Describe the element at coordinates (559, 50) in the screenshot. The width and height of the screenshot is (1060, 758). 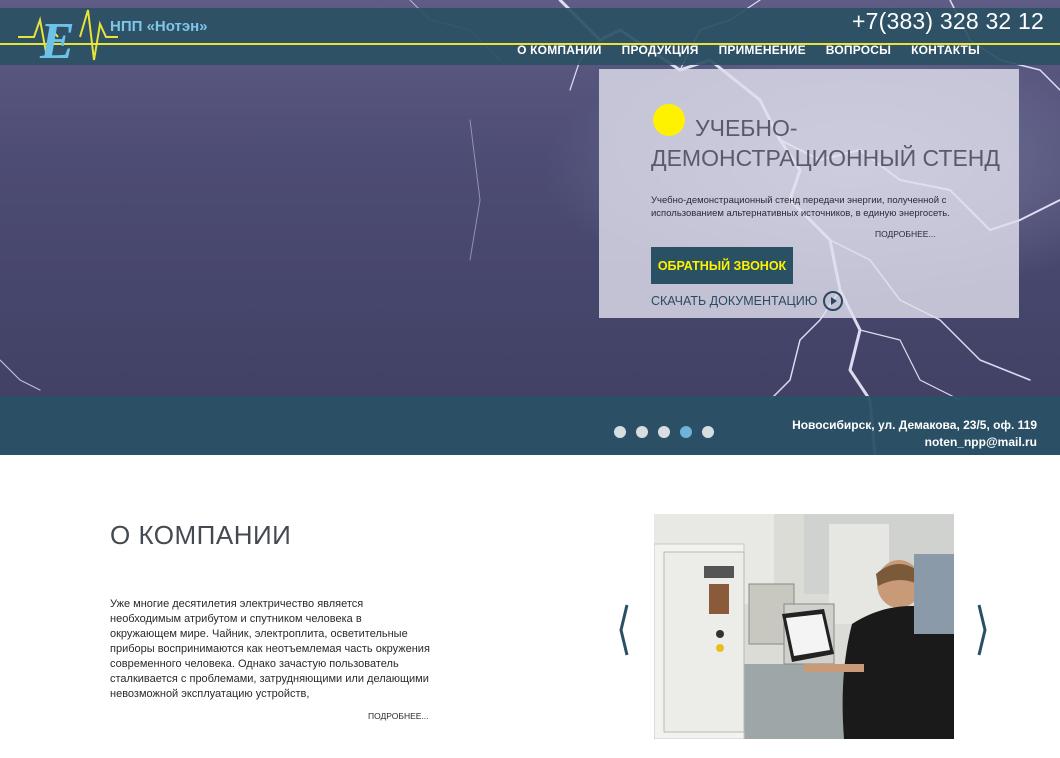
I see `nav-item-about: О КОМПАНИИ` at that location.